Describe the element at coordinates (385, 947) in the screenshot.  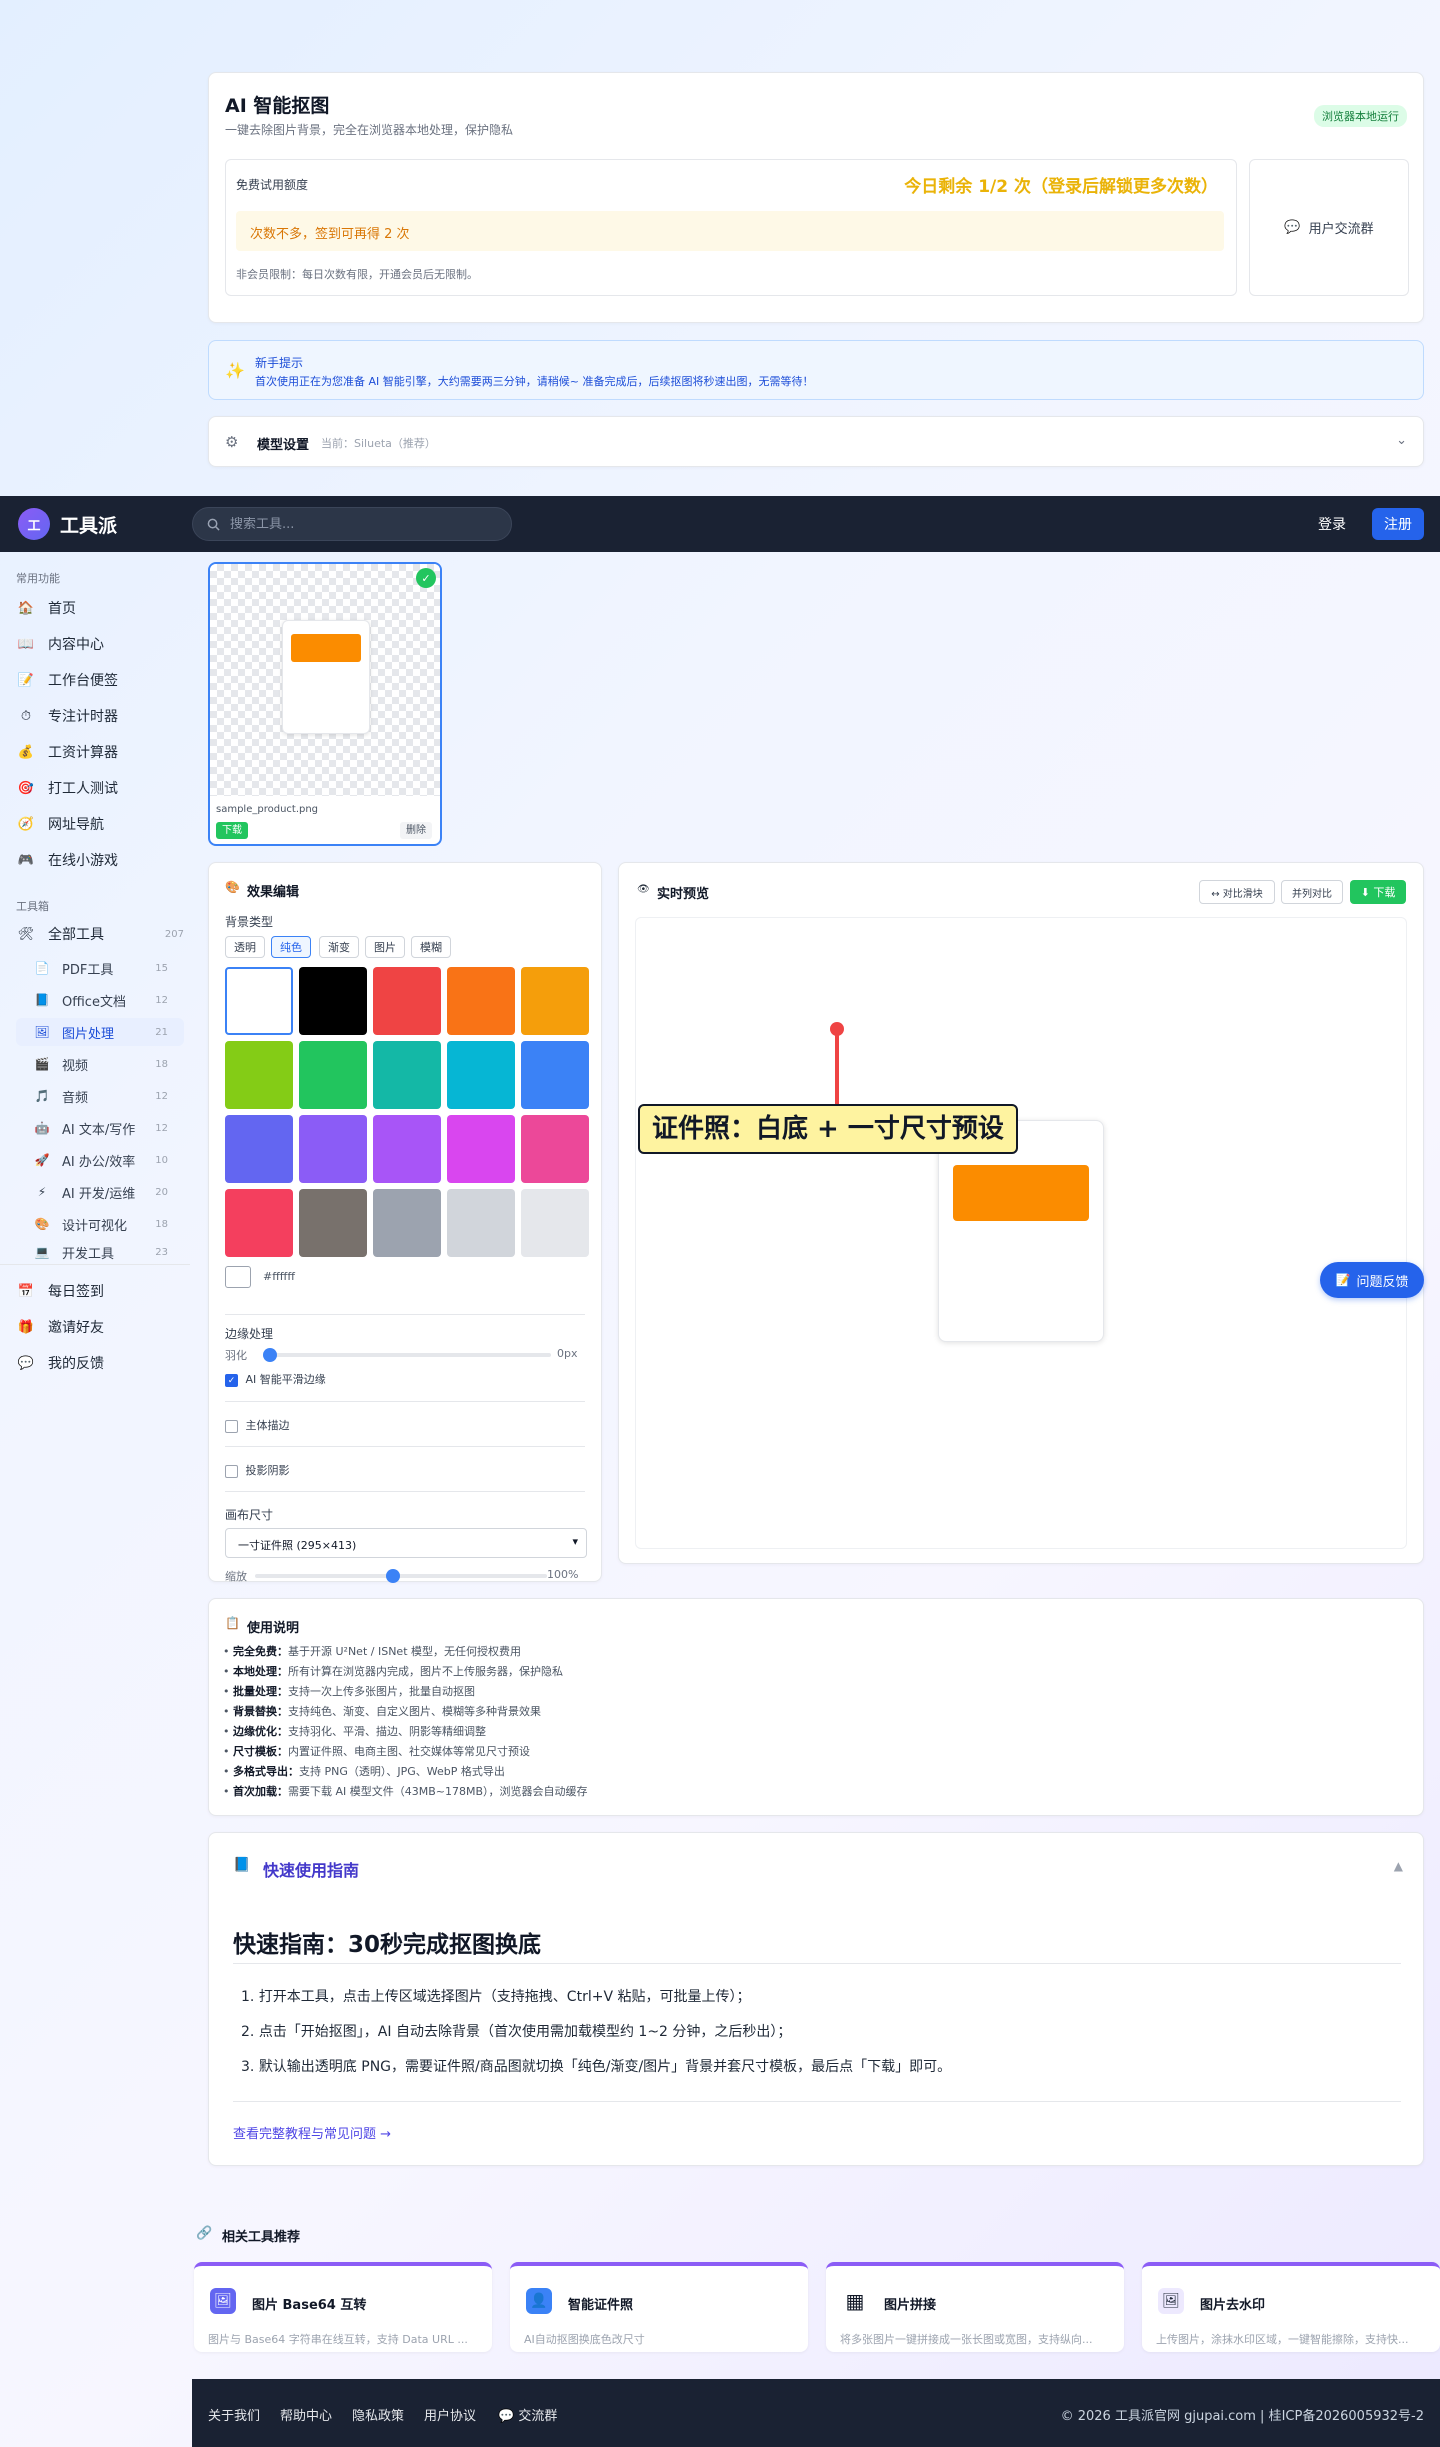
I see `bg-tab-image: 图片` at that location.